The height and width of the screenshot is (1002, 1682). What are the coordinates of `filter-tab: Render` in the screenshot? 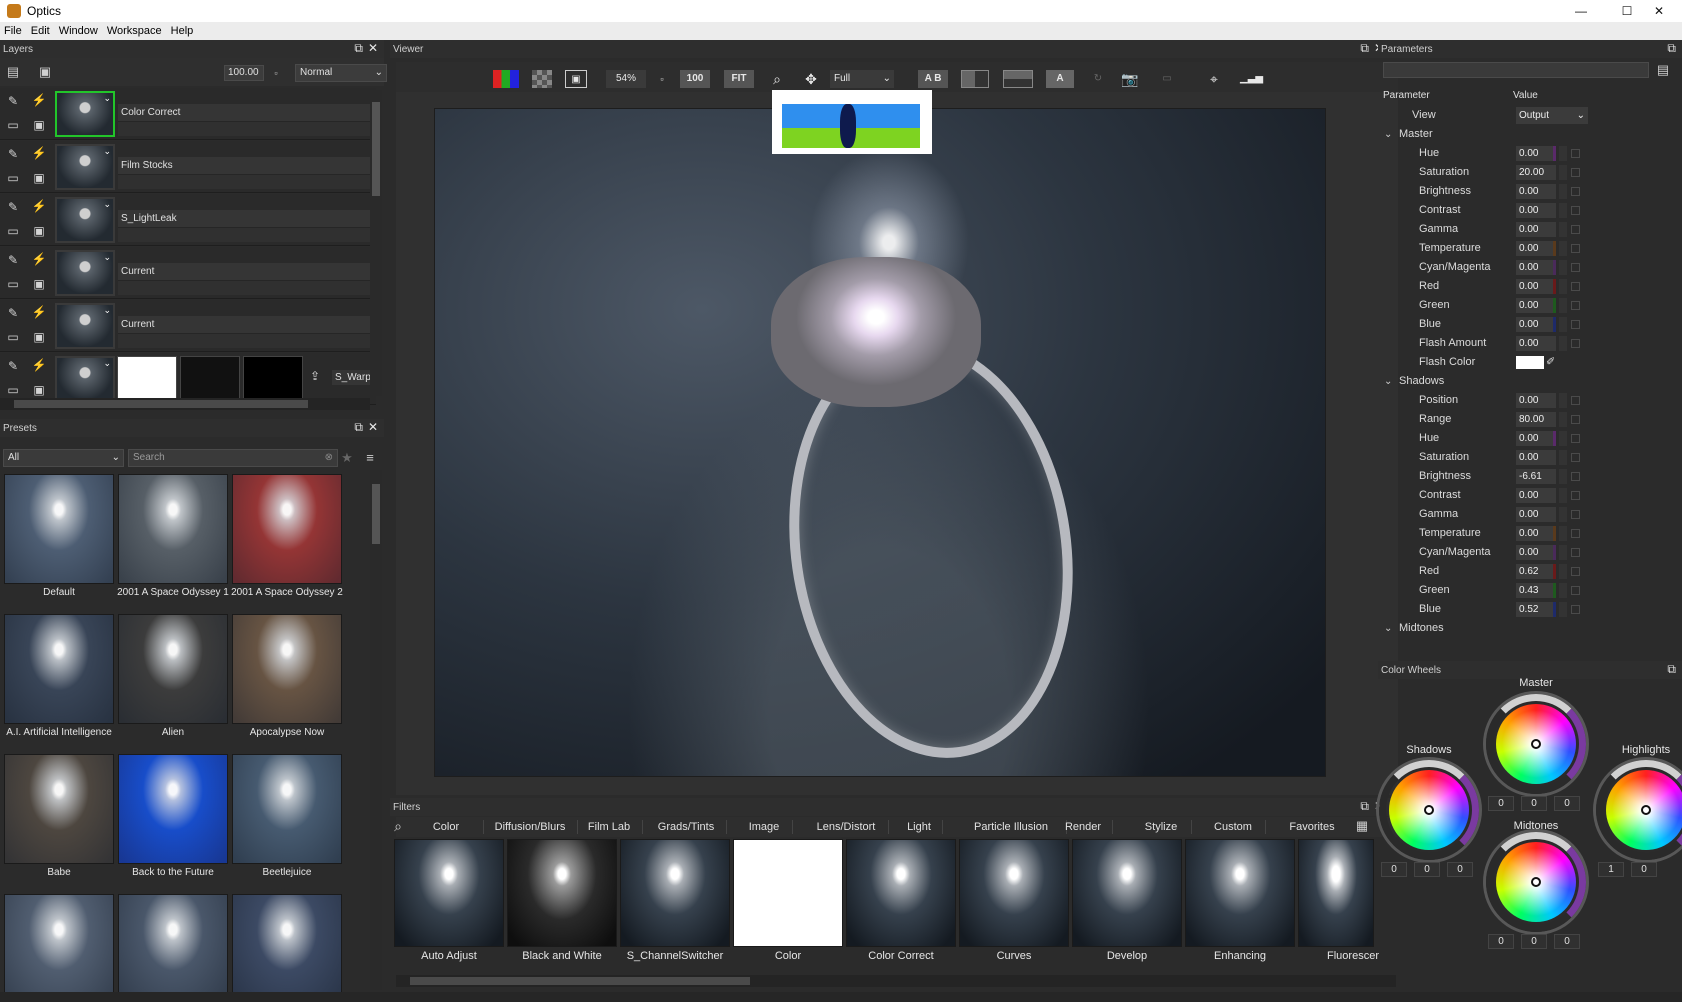 It's located at (1083, 827).